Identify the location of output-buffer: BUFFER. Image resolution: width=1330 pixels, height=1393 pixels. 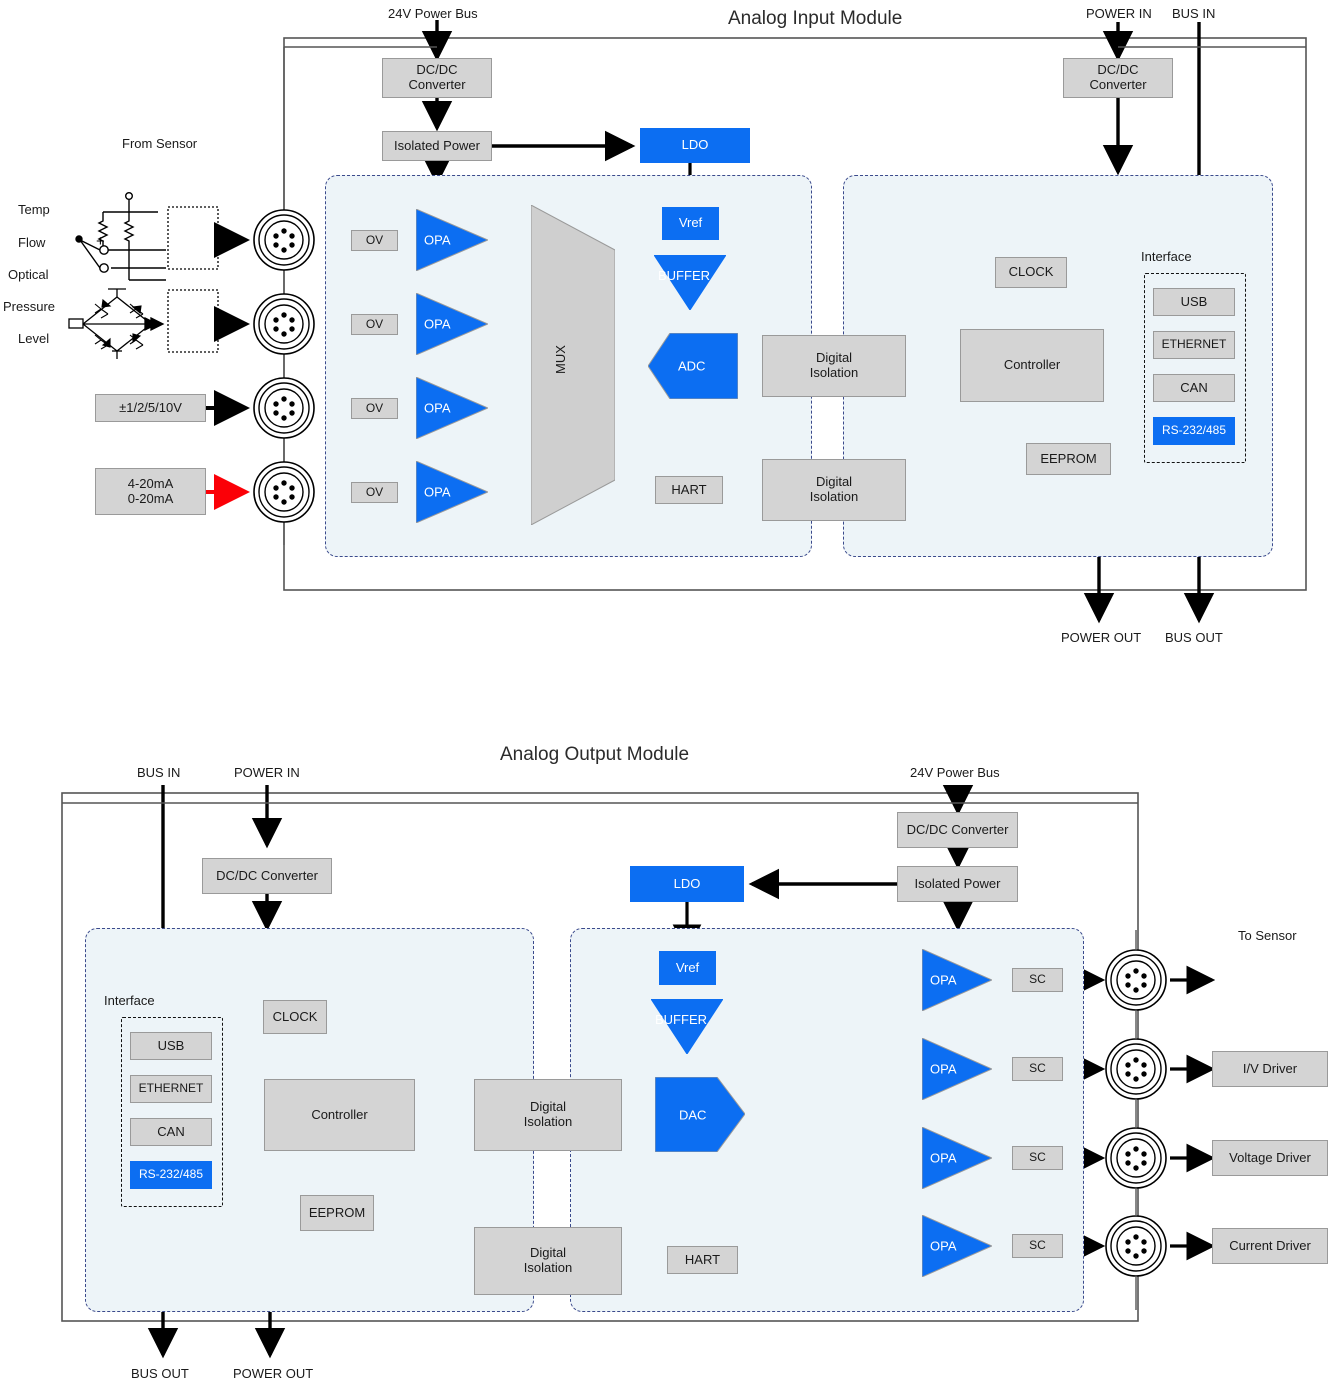
(687, 1026).